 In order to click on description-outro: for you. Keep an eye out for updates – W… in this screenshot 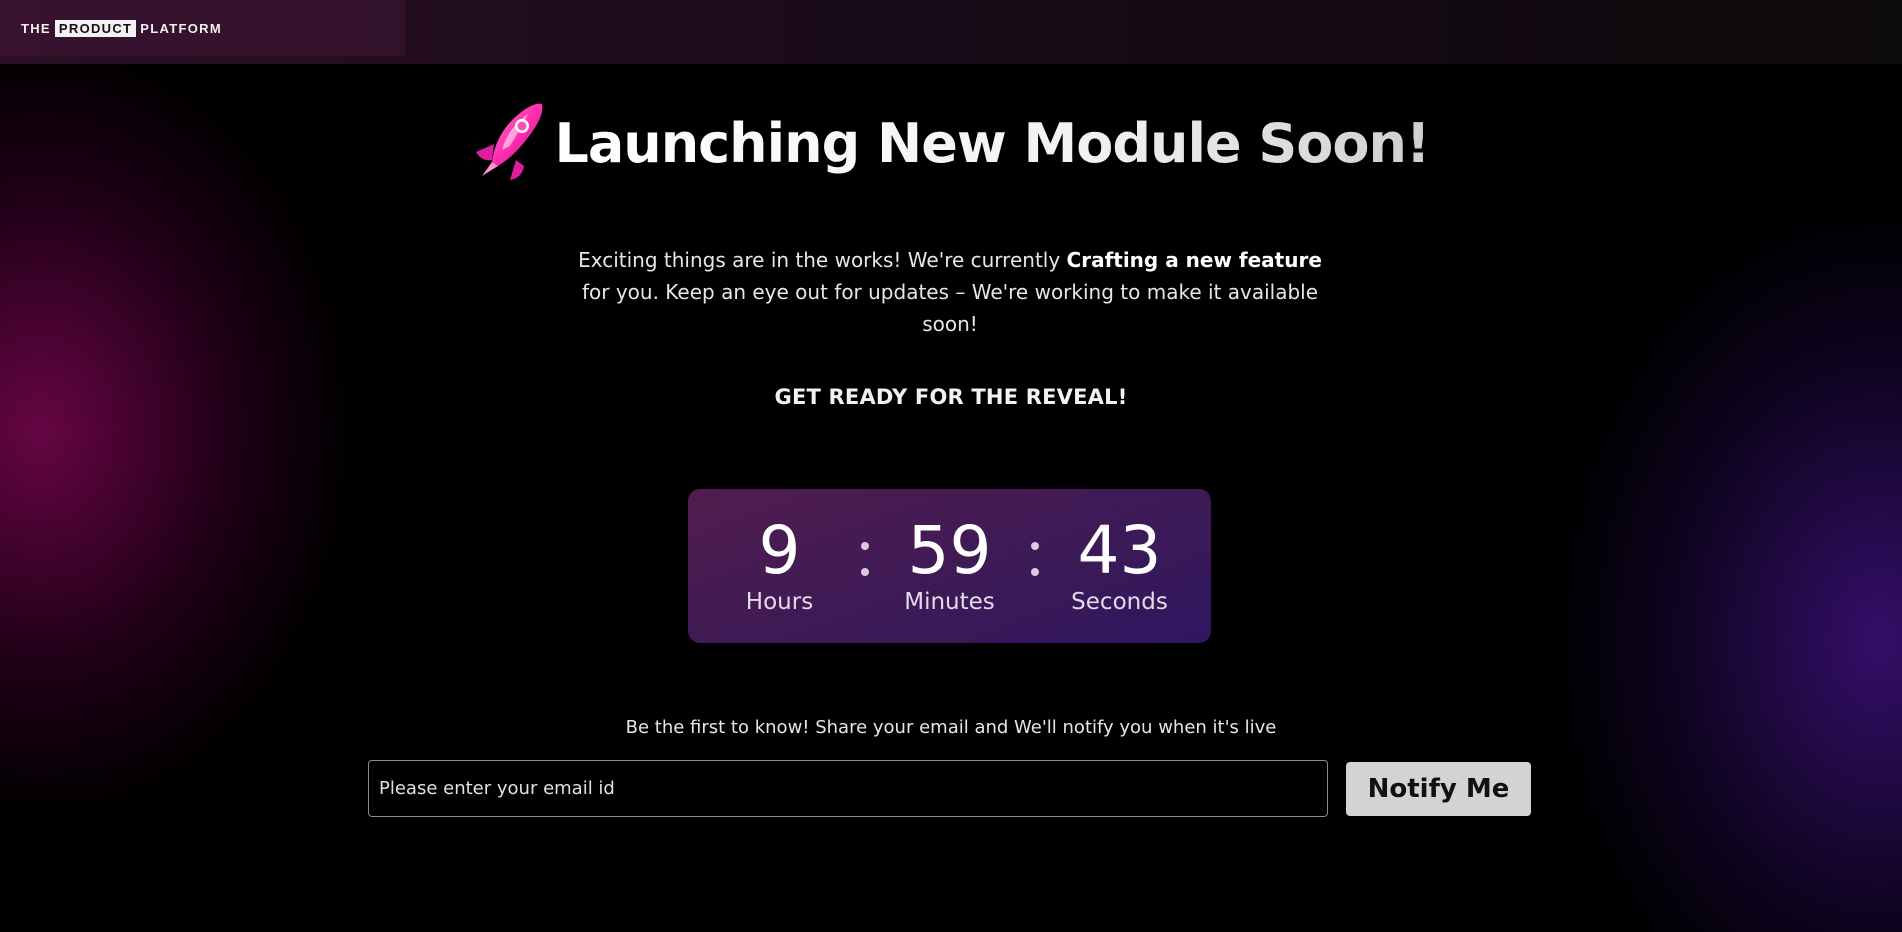, I will do `click(950, 308)`.